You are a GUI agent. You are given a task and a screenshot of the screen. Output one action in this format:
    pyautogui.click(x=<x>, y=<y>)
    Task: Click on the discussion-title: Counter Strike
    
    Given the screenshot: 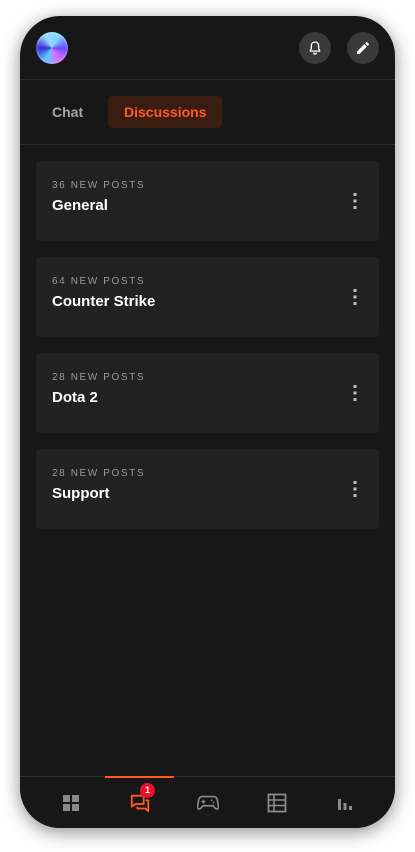 What is the action you would take?
    pyautogui.click(x=104, y=301)
    